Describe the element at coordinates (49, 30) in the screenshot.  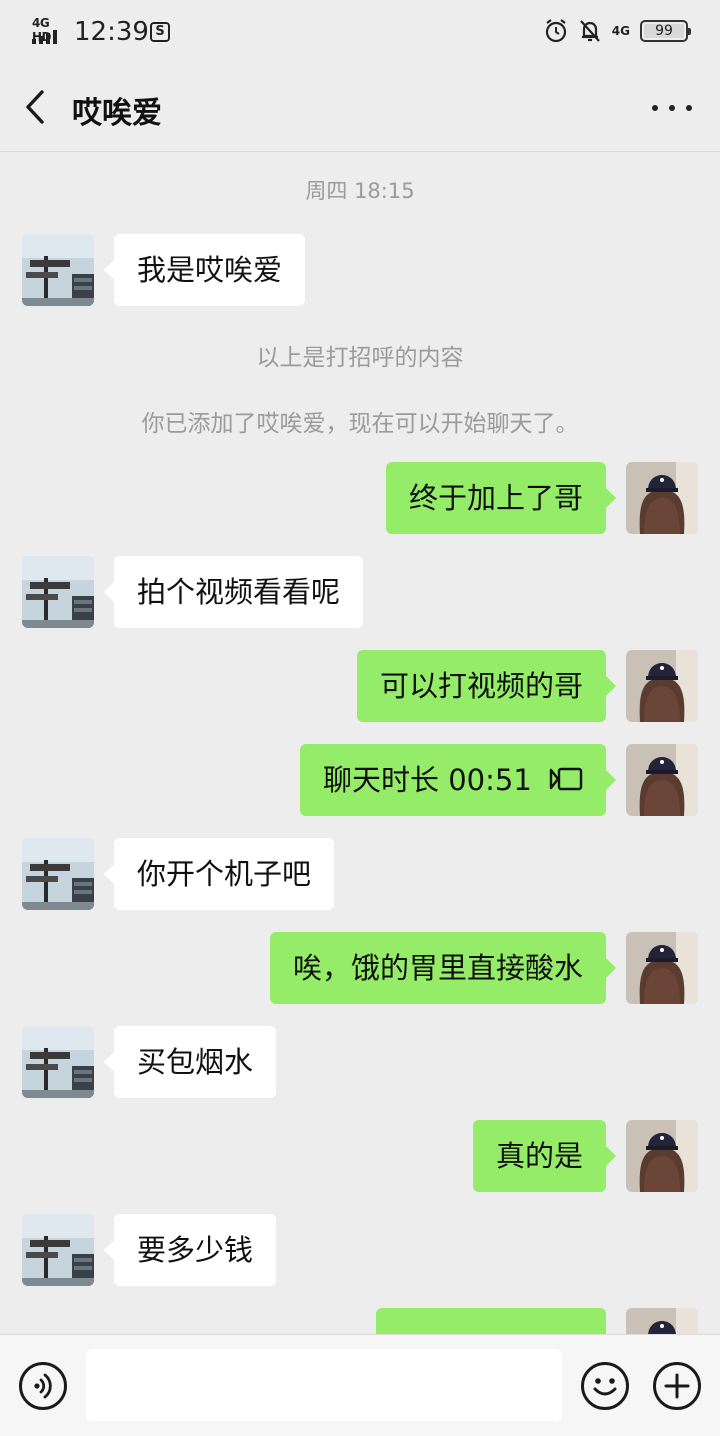
I see `cellular-signal-icon: 4G HD` at that location.